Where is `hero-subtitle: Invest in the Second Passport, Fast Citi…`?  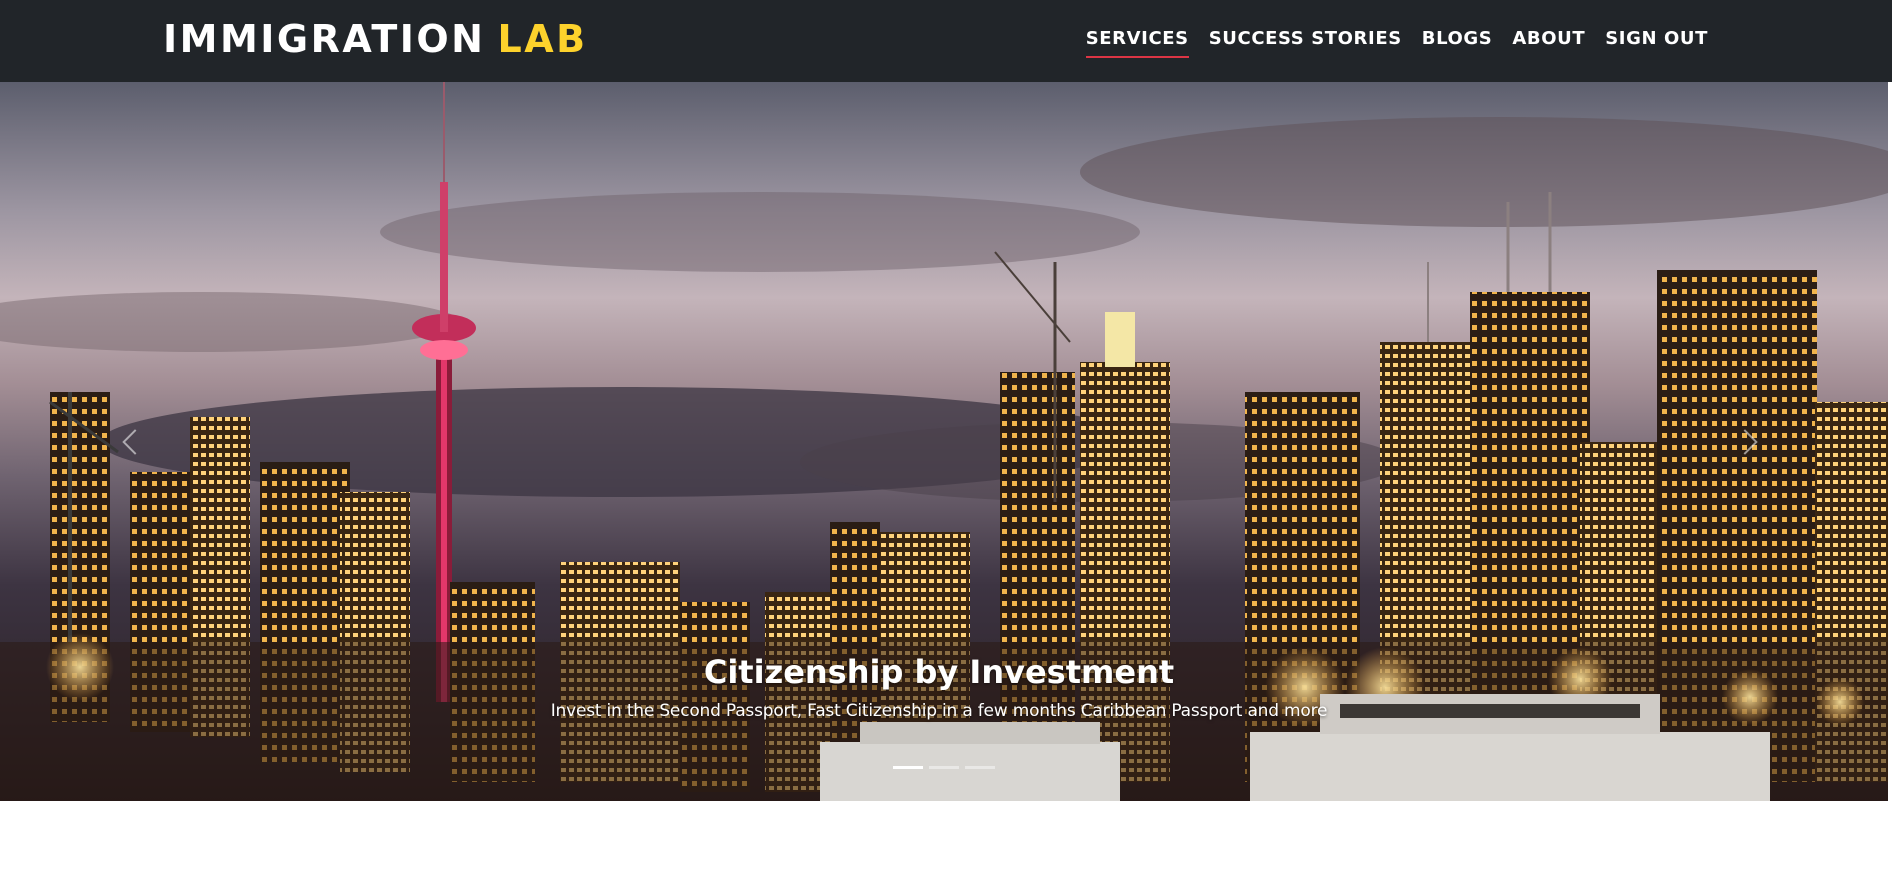
hero-subtitle: Invest in the Second Passport, Fast Citi… is located at coordinates (939, 711).